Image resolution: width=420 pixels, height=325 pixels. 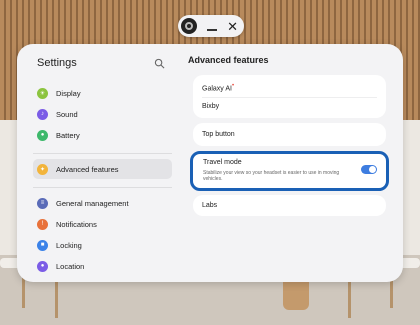 I want to click on search-icon, so click(x=159, y=63).